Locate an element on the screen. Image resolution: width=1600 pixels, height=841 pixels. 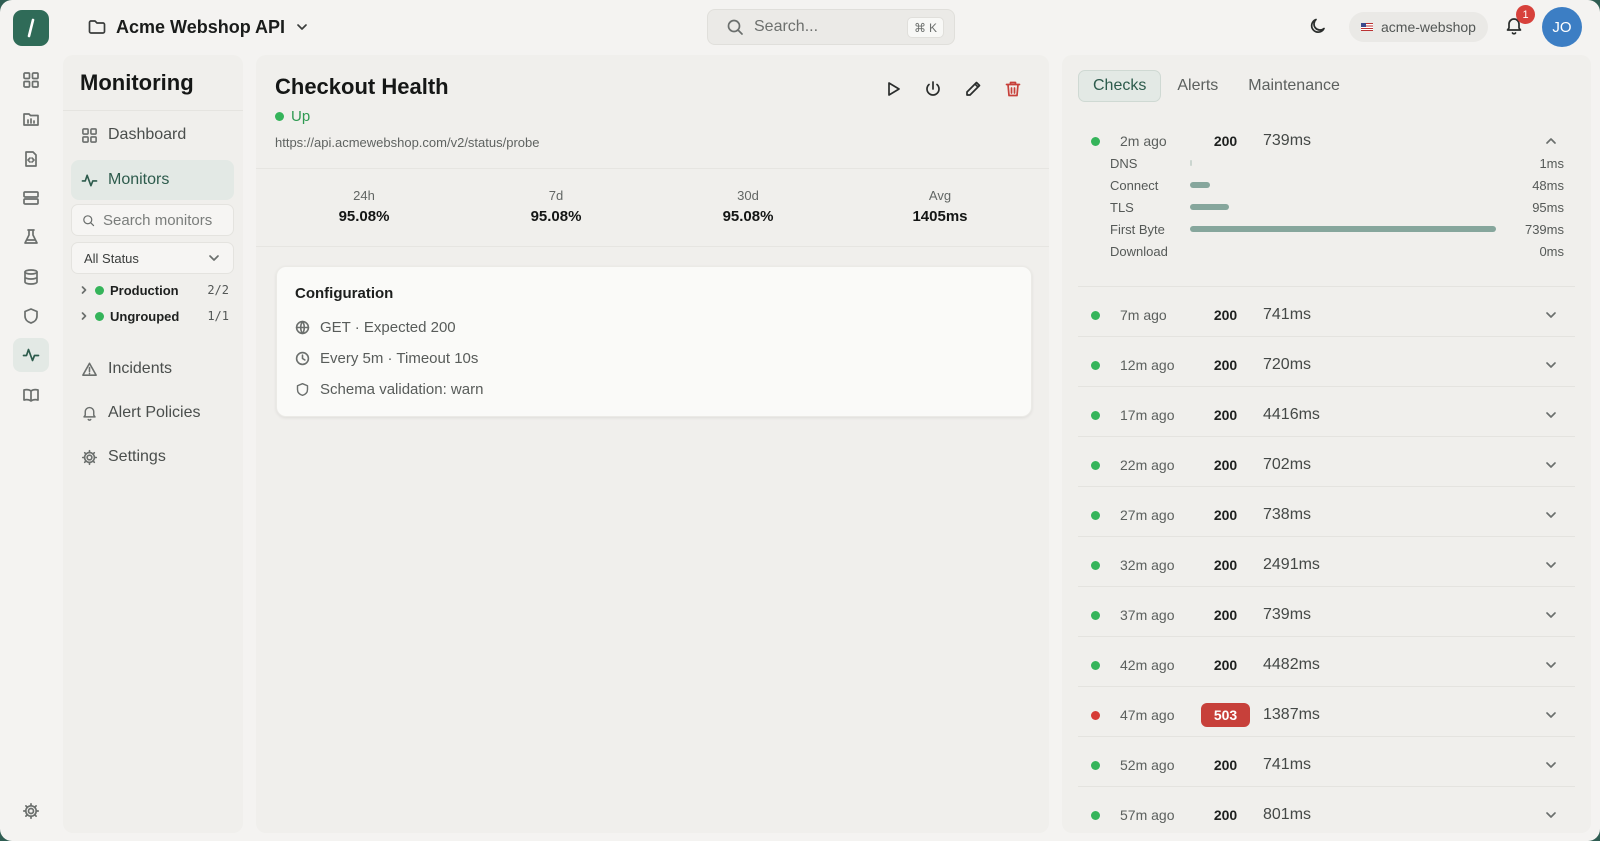
run-check-button is located at coordinates (893, 89).